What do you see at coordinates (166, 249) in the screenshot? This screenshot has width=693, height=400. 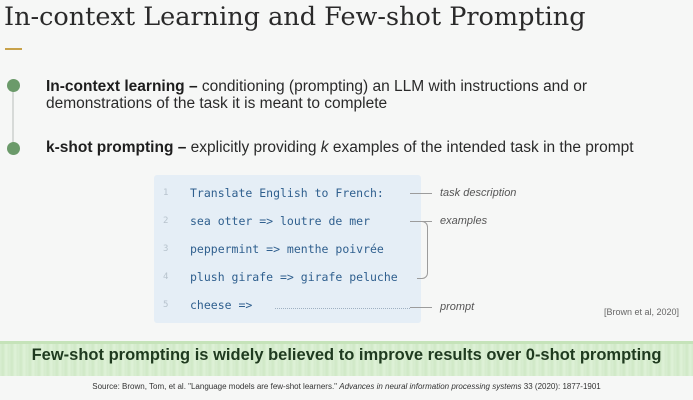 I see `line-number: 3` at bounding box center [166, 249].